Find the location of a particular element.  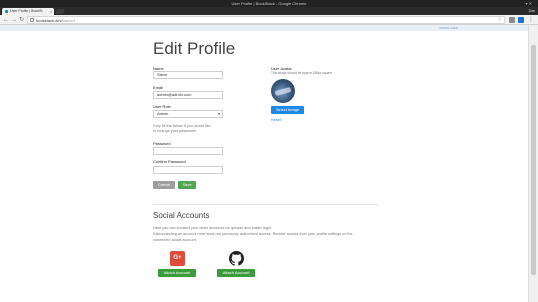

select-image-button: Select Image is located at coordinates (287, 110).